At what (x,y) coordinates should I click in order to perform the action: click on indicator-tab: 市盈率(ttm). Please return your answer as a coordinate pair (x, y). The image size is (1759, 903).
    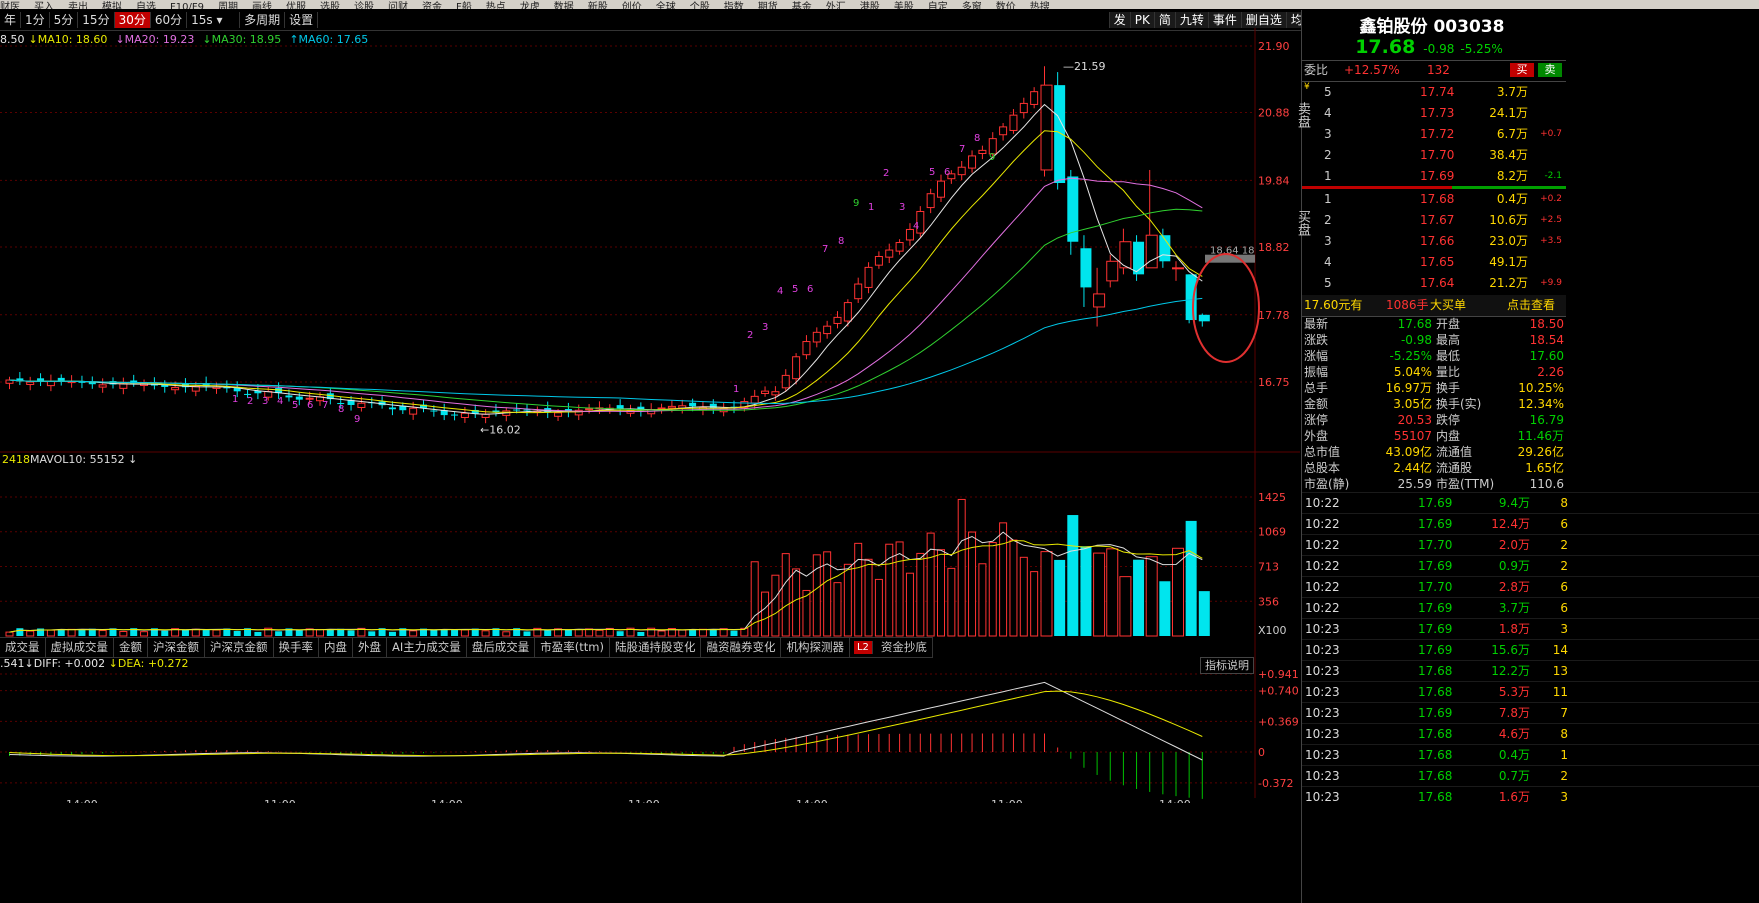
    Looking at the image, I should click on (572, 647).